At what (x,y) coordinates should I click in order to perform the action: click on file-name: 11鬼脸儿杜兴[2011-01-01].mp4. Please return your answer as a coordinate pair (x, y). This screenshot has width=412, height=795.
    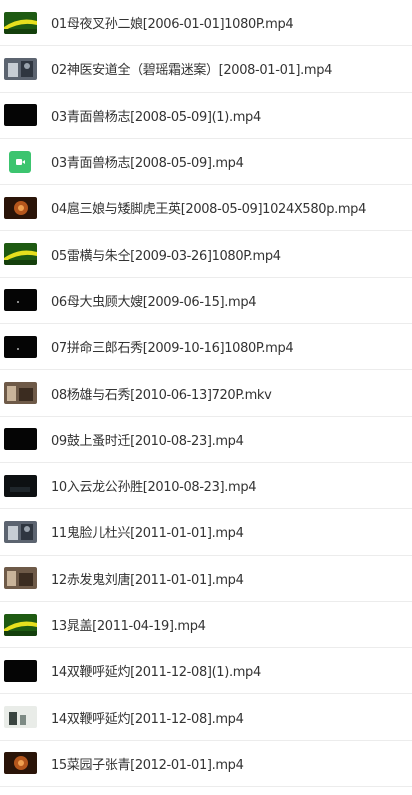
    Looking at the image, I should click on (147, 534).